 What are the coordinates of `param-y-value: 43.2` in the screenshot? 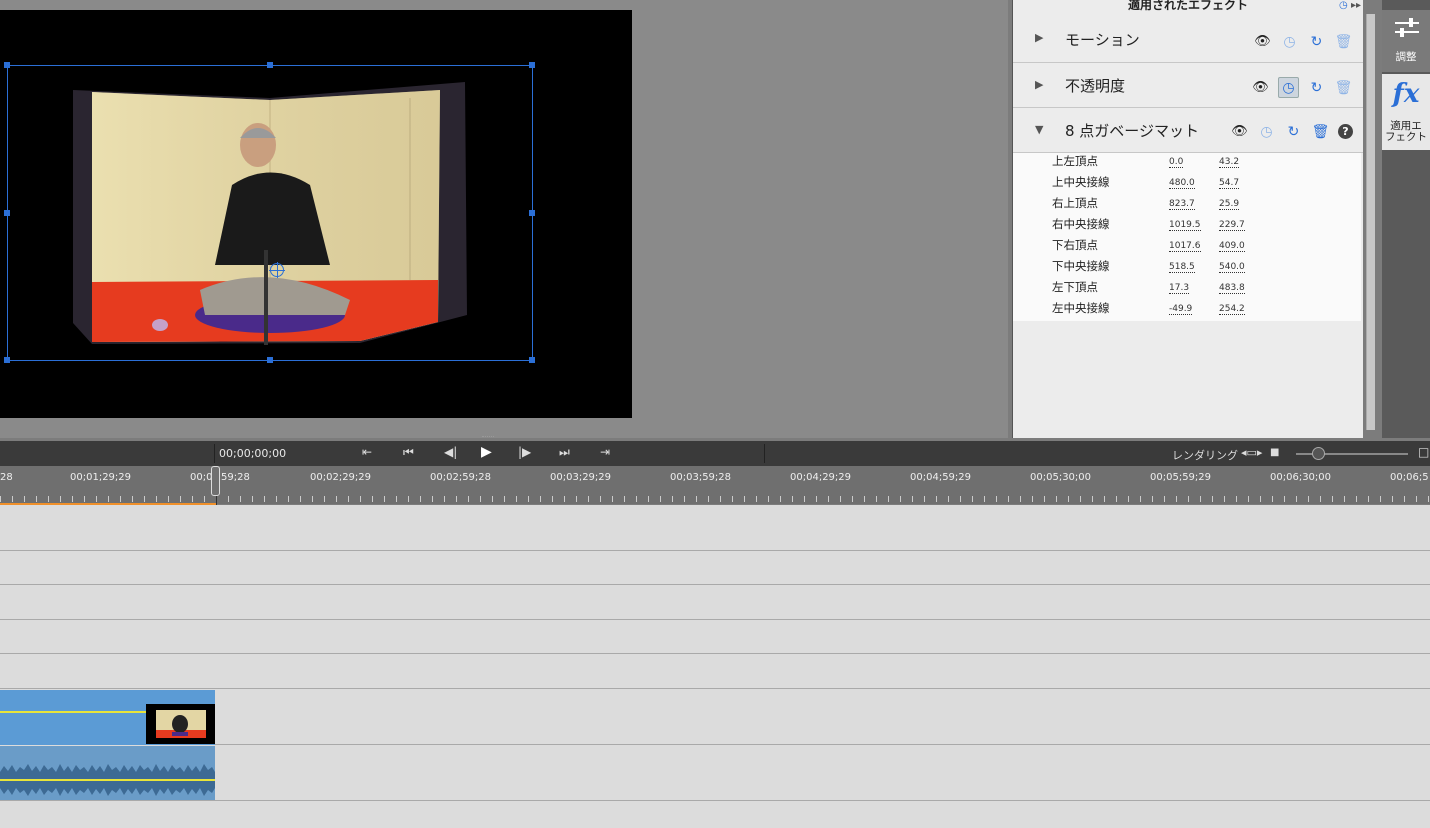 It's located at (1229, 162).